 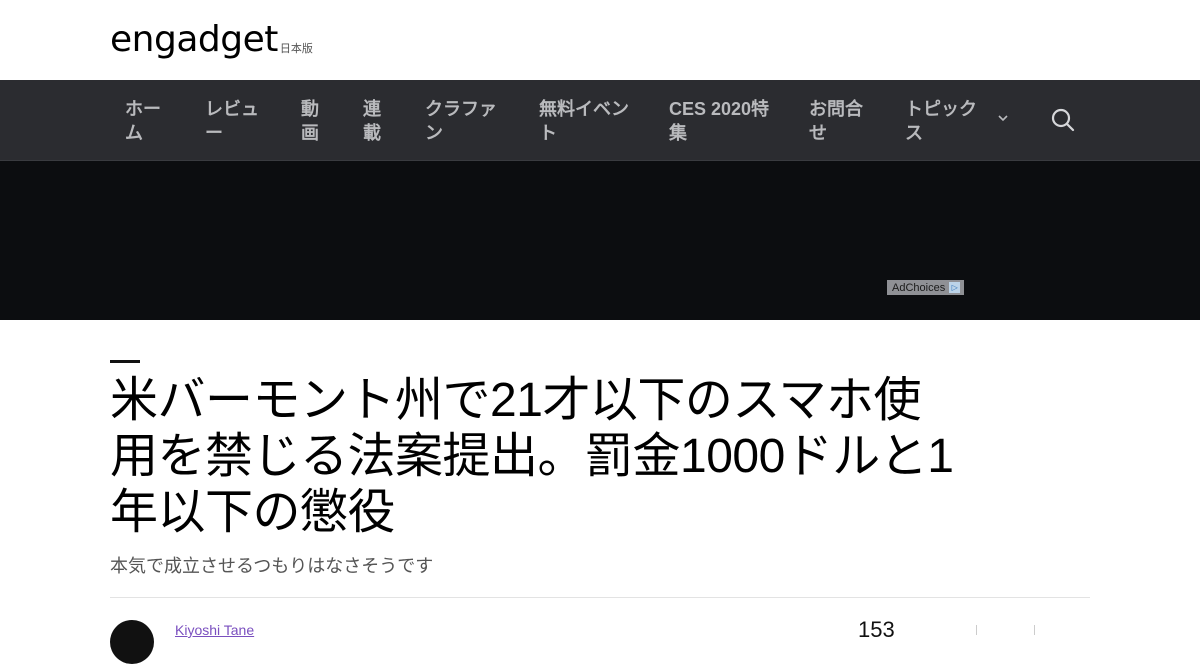 I want to click on adchoices-button: AdChoices ▷, so click(x=925, y=287).